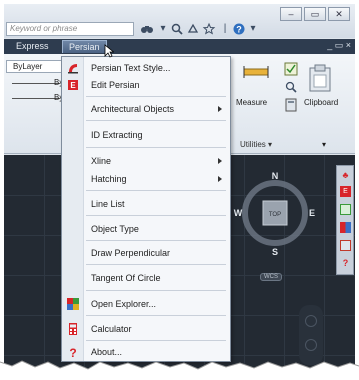 The height and width of the screenshot is (380, 359). Describe the element at coordinates (311, 345) in the screenshot. I see `pan-icon` at that location.